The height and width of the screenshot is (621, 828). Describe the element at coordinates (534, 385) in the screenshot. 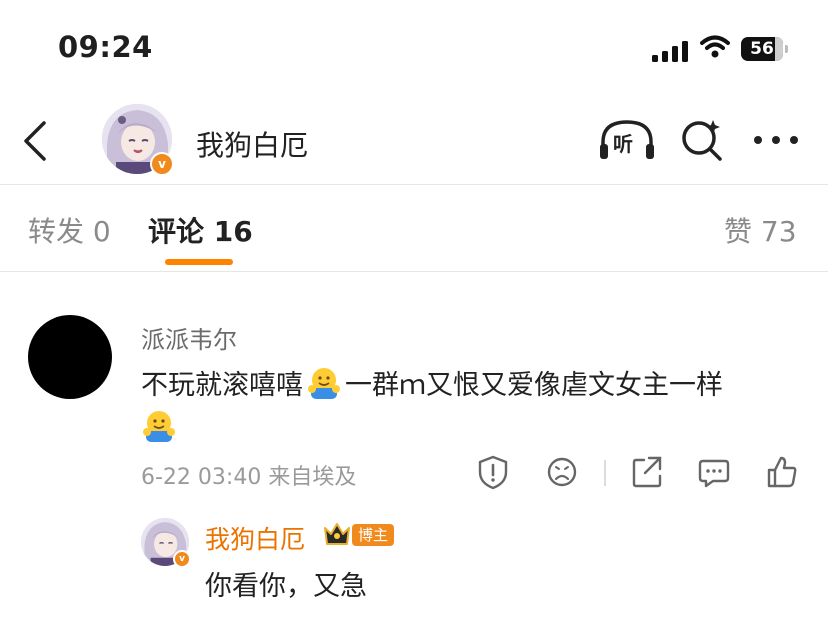

I see `comment-text-part2: 一群ｍ又恨又爱像虐文女主一样` at that location.